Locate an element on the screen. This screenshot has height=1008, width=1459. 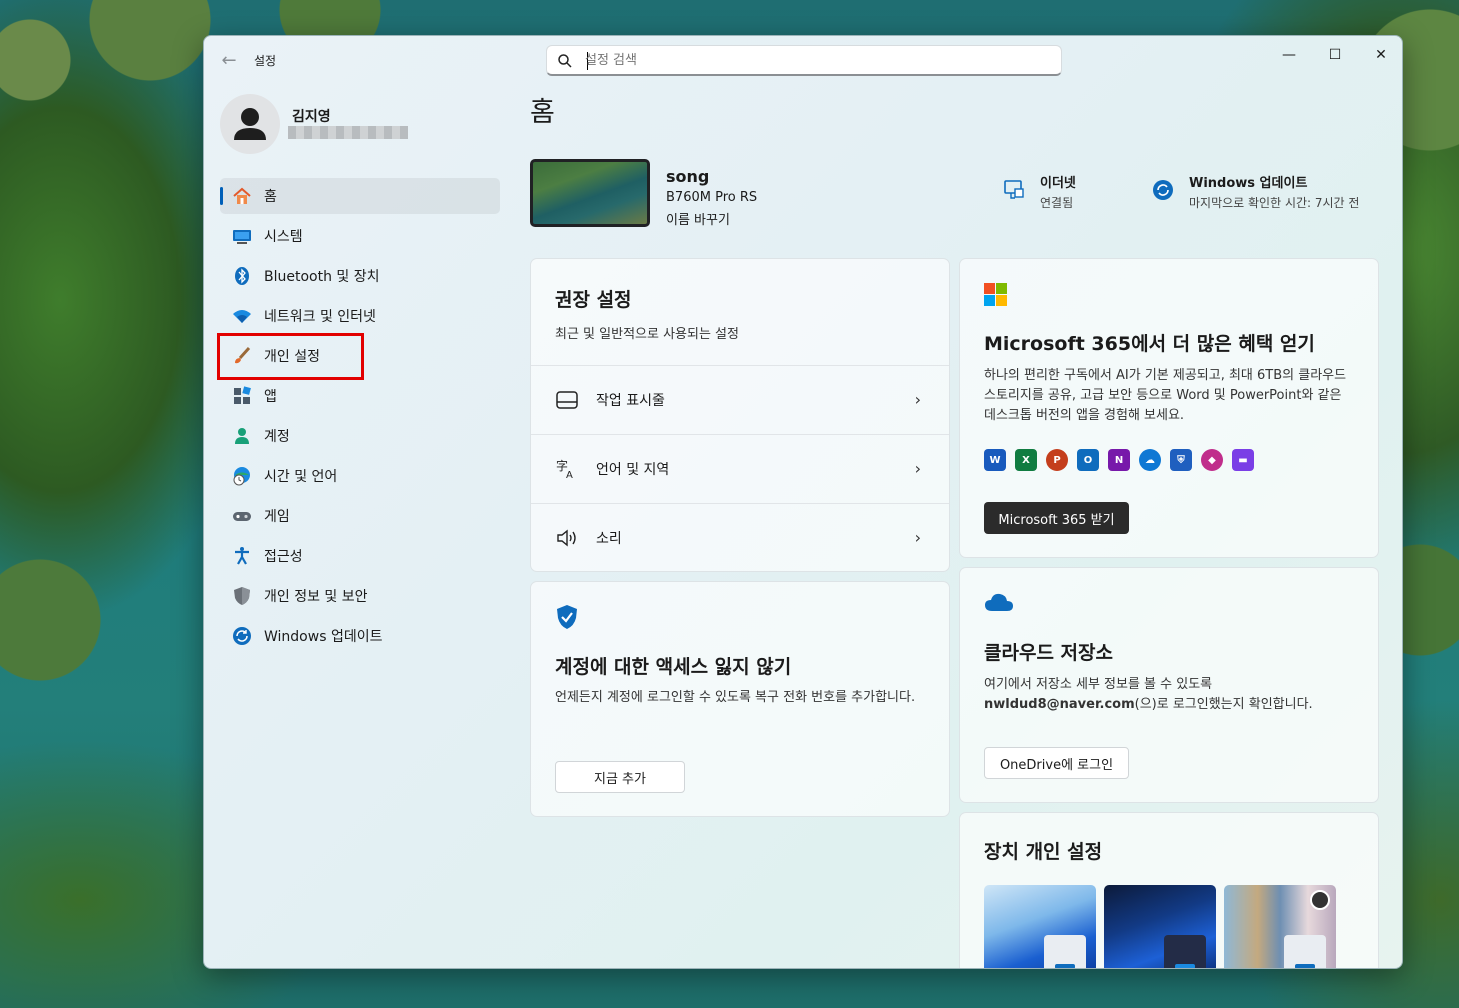
sidebar-item-network: 네트워크 및 인터넷 is located at coordinates (360, 316).